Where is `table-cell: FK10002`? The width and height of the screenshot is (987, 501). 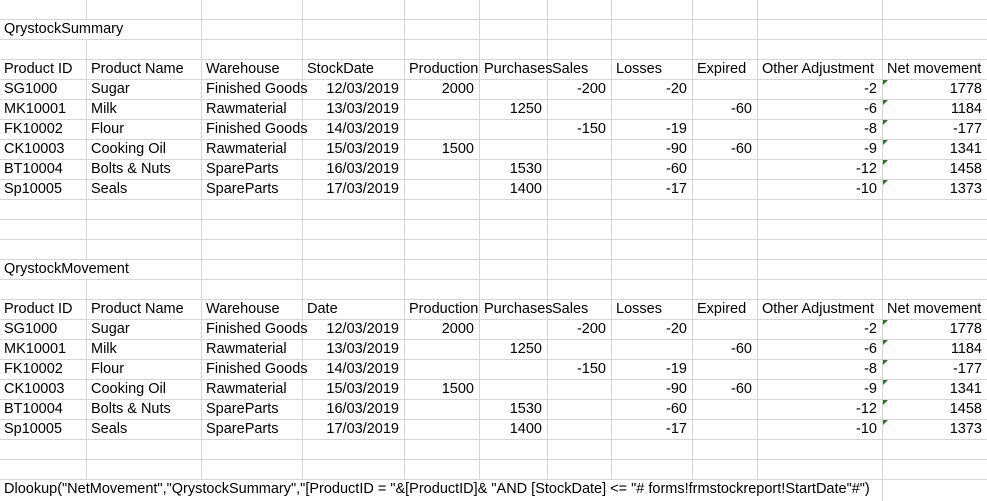 table-cell: FK10002 is located at coordinates (43, 370).